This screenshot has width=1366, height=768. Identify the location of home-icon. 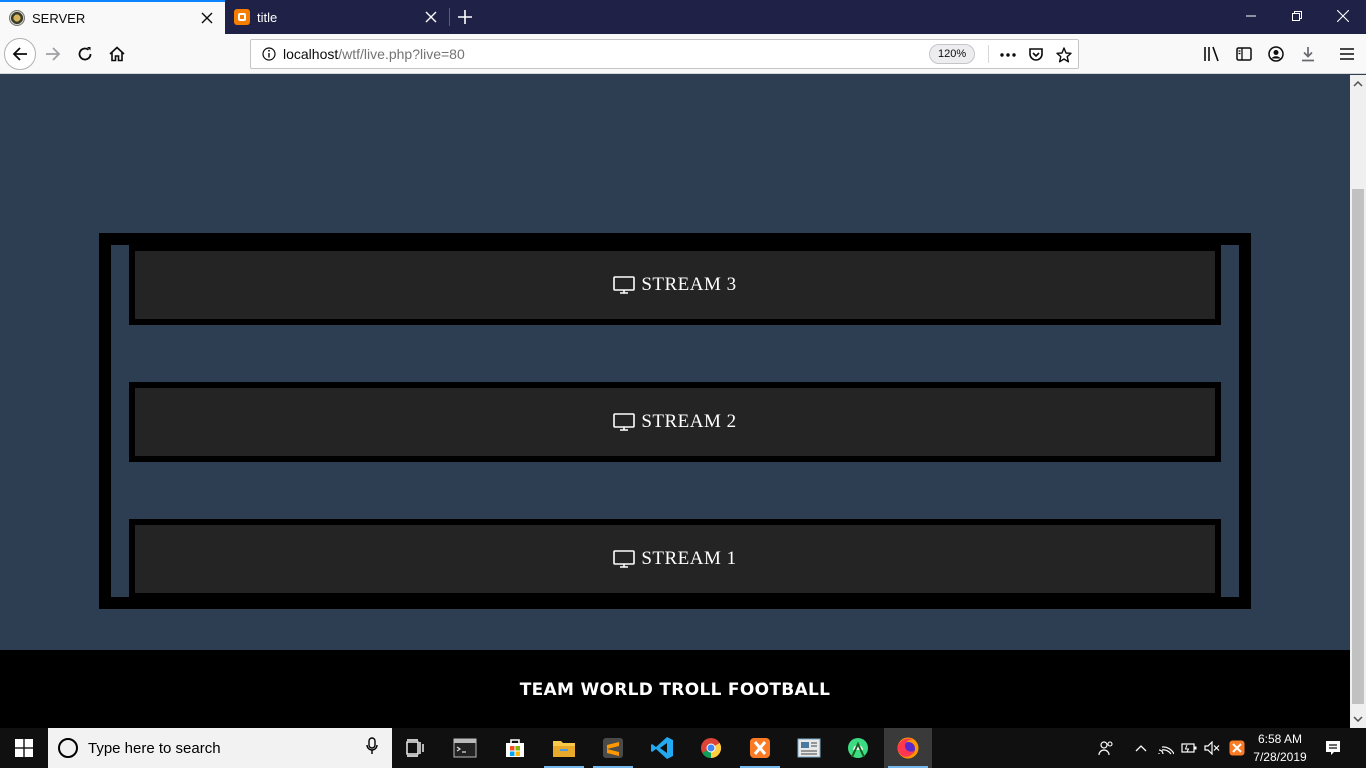
(117, 54).